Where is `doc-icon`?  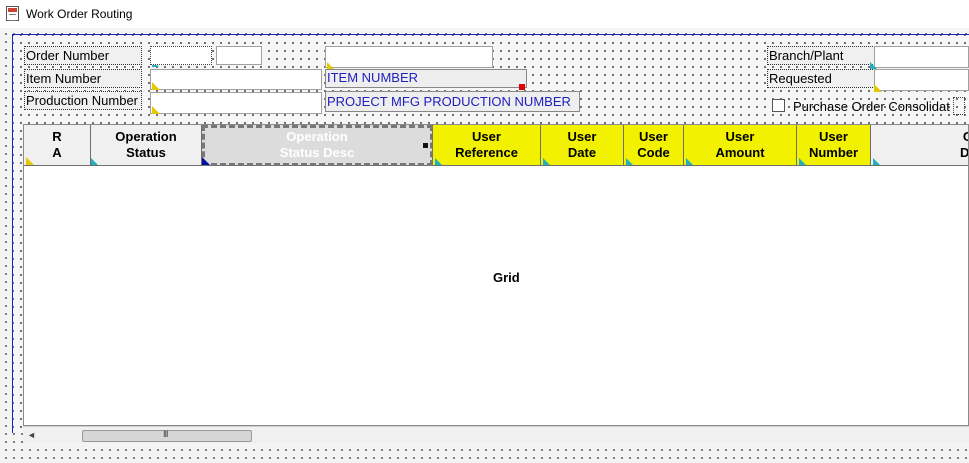 doc-icon is located at coordinates (12, 13).